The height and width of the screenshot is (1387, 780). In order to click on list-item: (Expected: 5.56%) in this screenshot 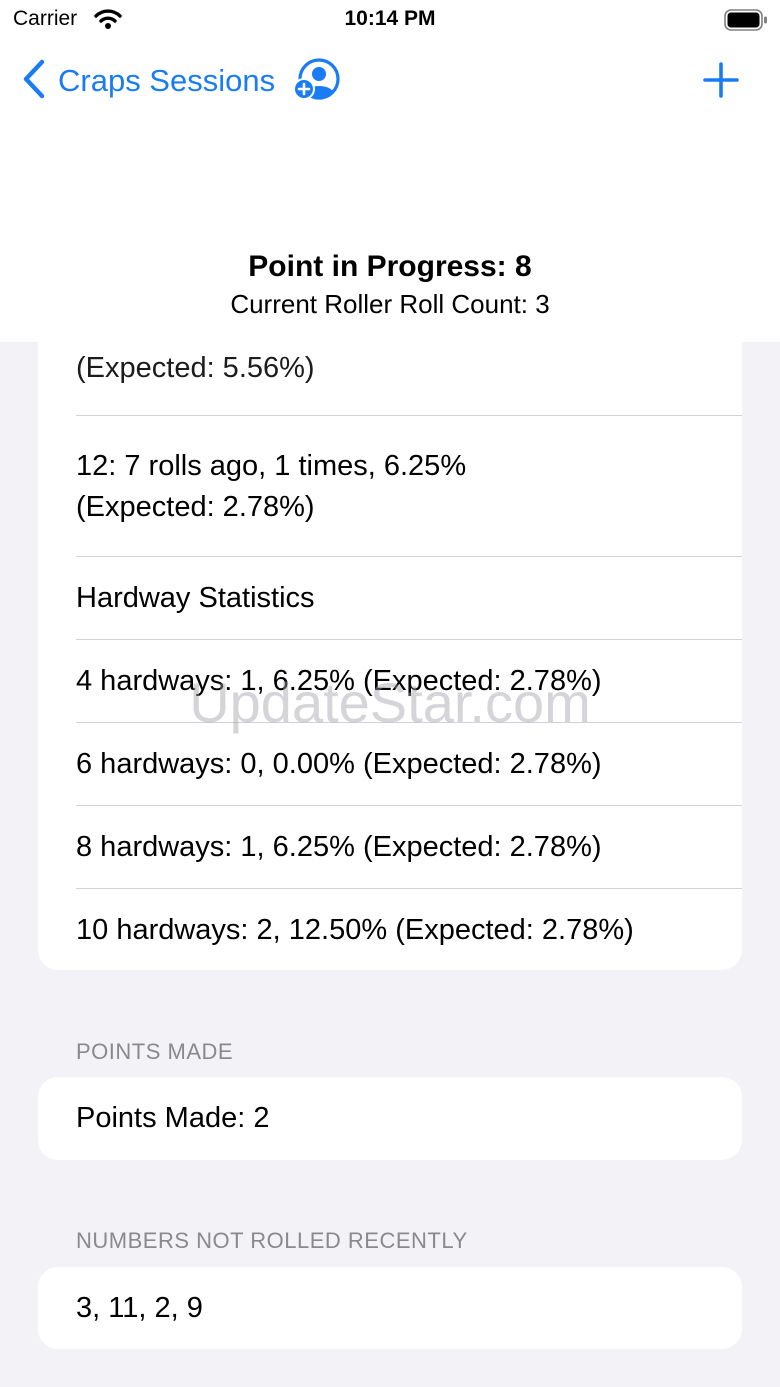, I will do `click(195, 368)`.